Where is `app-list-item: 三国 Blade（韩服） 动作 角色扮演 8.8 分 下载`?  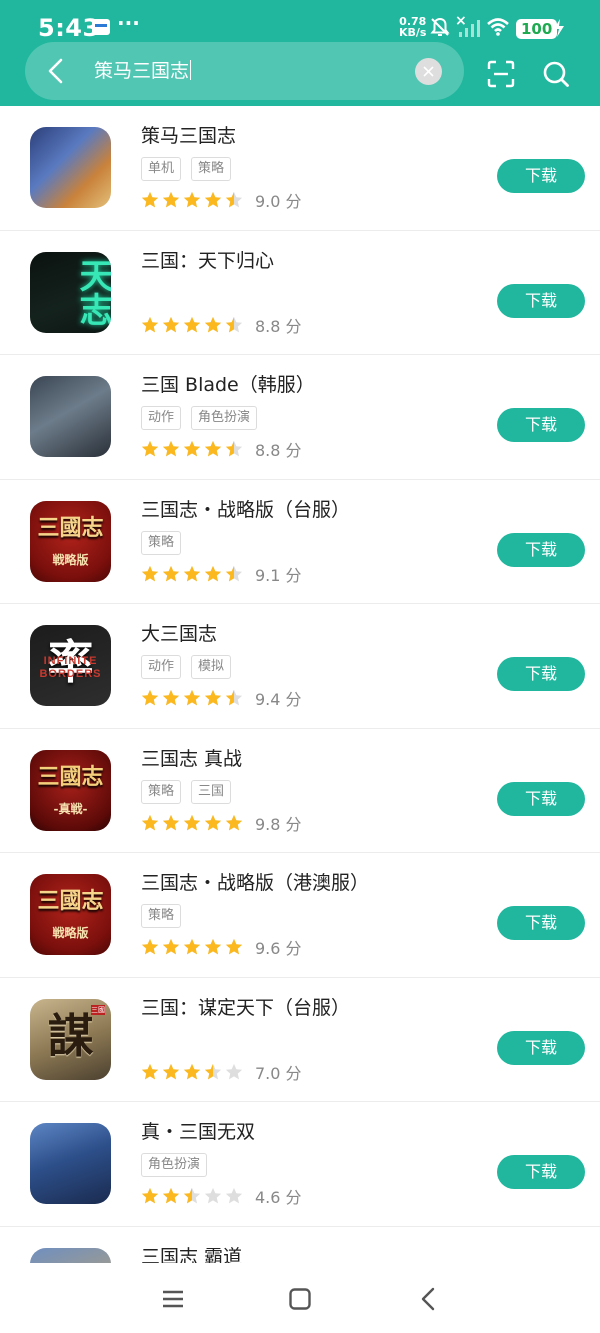
app-list-item: 三国 Blade（韩服） 动作 角色扮演 8.8 分 下载 is located at coordinates (300, 417).